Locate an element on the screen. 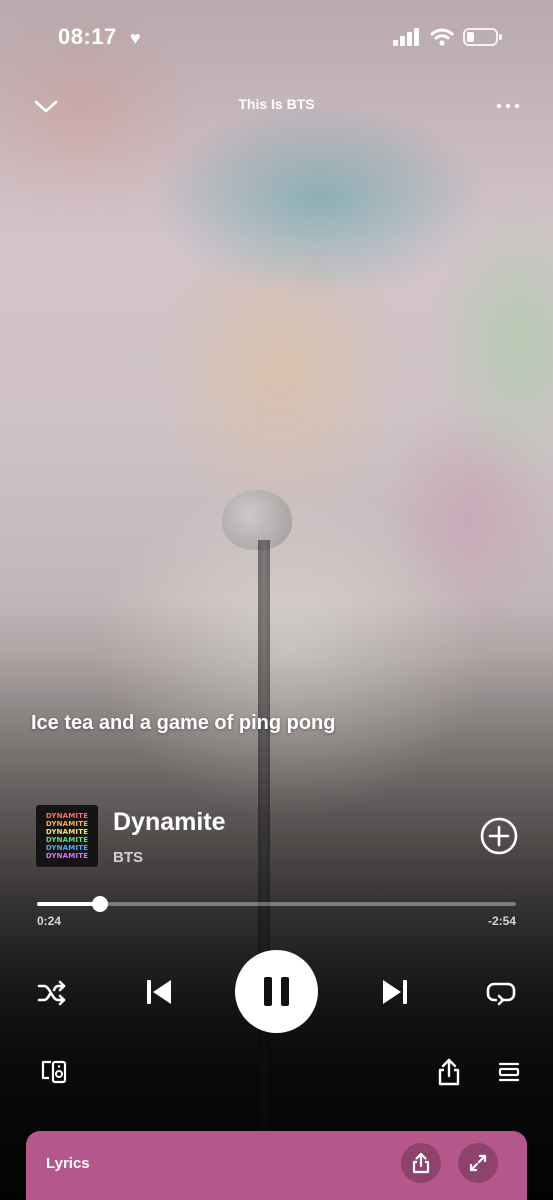  queue-button is located at coordinates (509, 1072).